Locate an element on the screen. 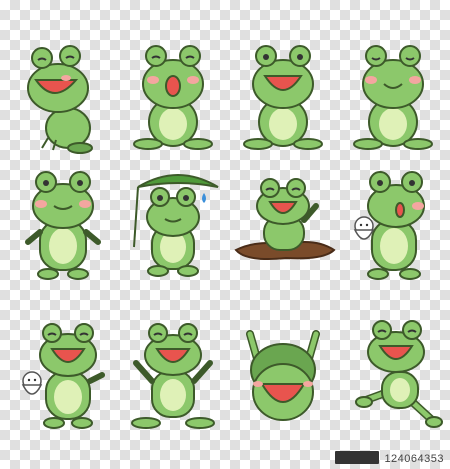 Image resolution: width=450 pixels, height=469 pixels. watermark-logo is located at coordinates (357, 457).